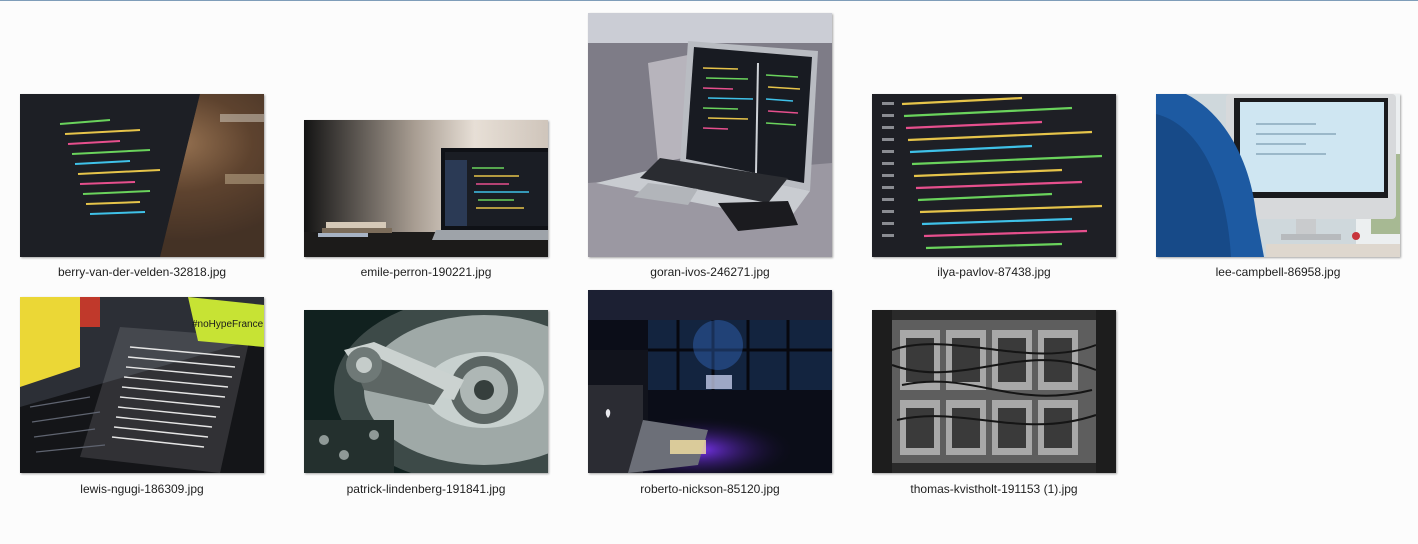 The width and height of the screenshot is (1418, 544). Describe the element at coordinates (1278, 175) in the screenshot. I see `thumbnail-lee` at that location.